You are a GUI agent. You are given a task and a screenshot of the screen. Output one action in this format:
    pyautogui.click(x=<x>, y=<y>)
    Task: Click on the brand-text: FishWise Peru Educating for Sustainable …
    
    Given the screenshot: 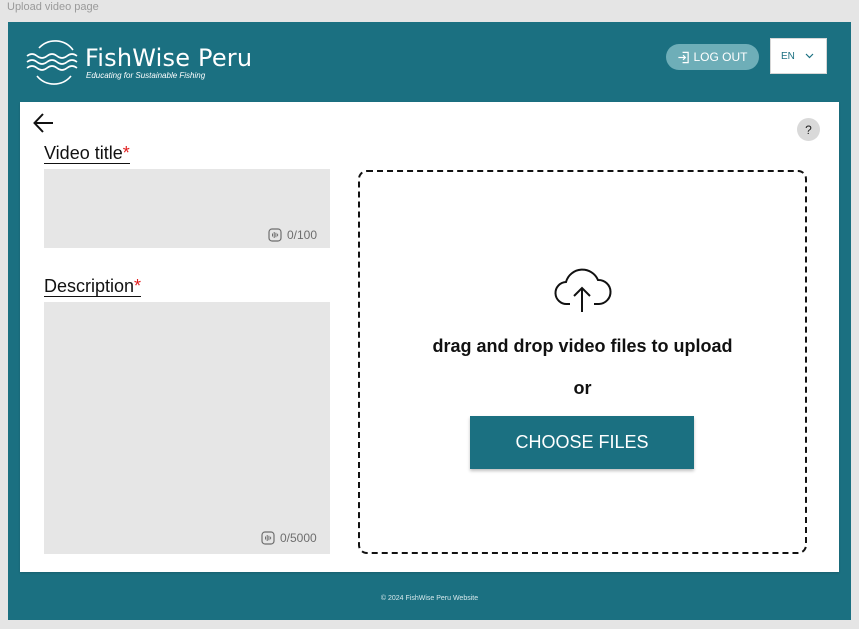 What is the action you would take?
    pyautogui.click(x=168, y=62)
    